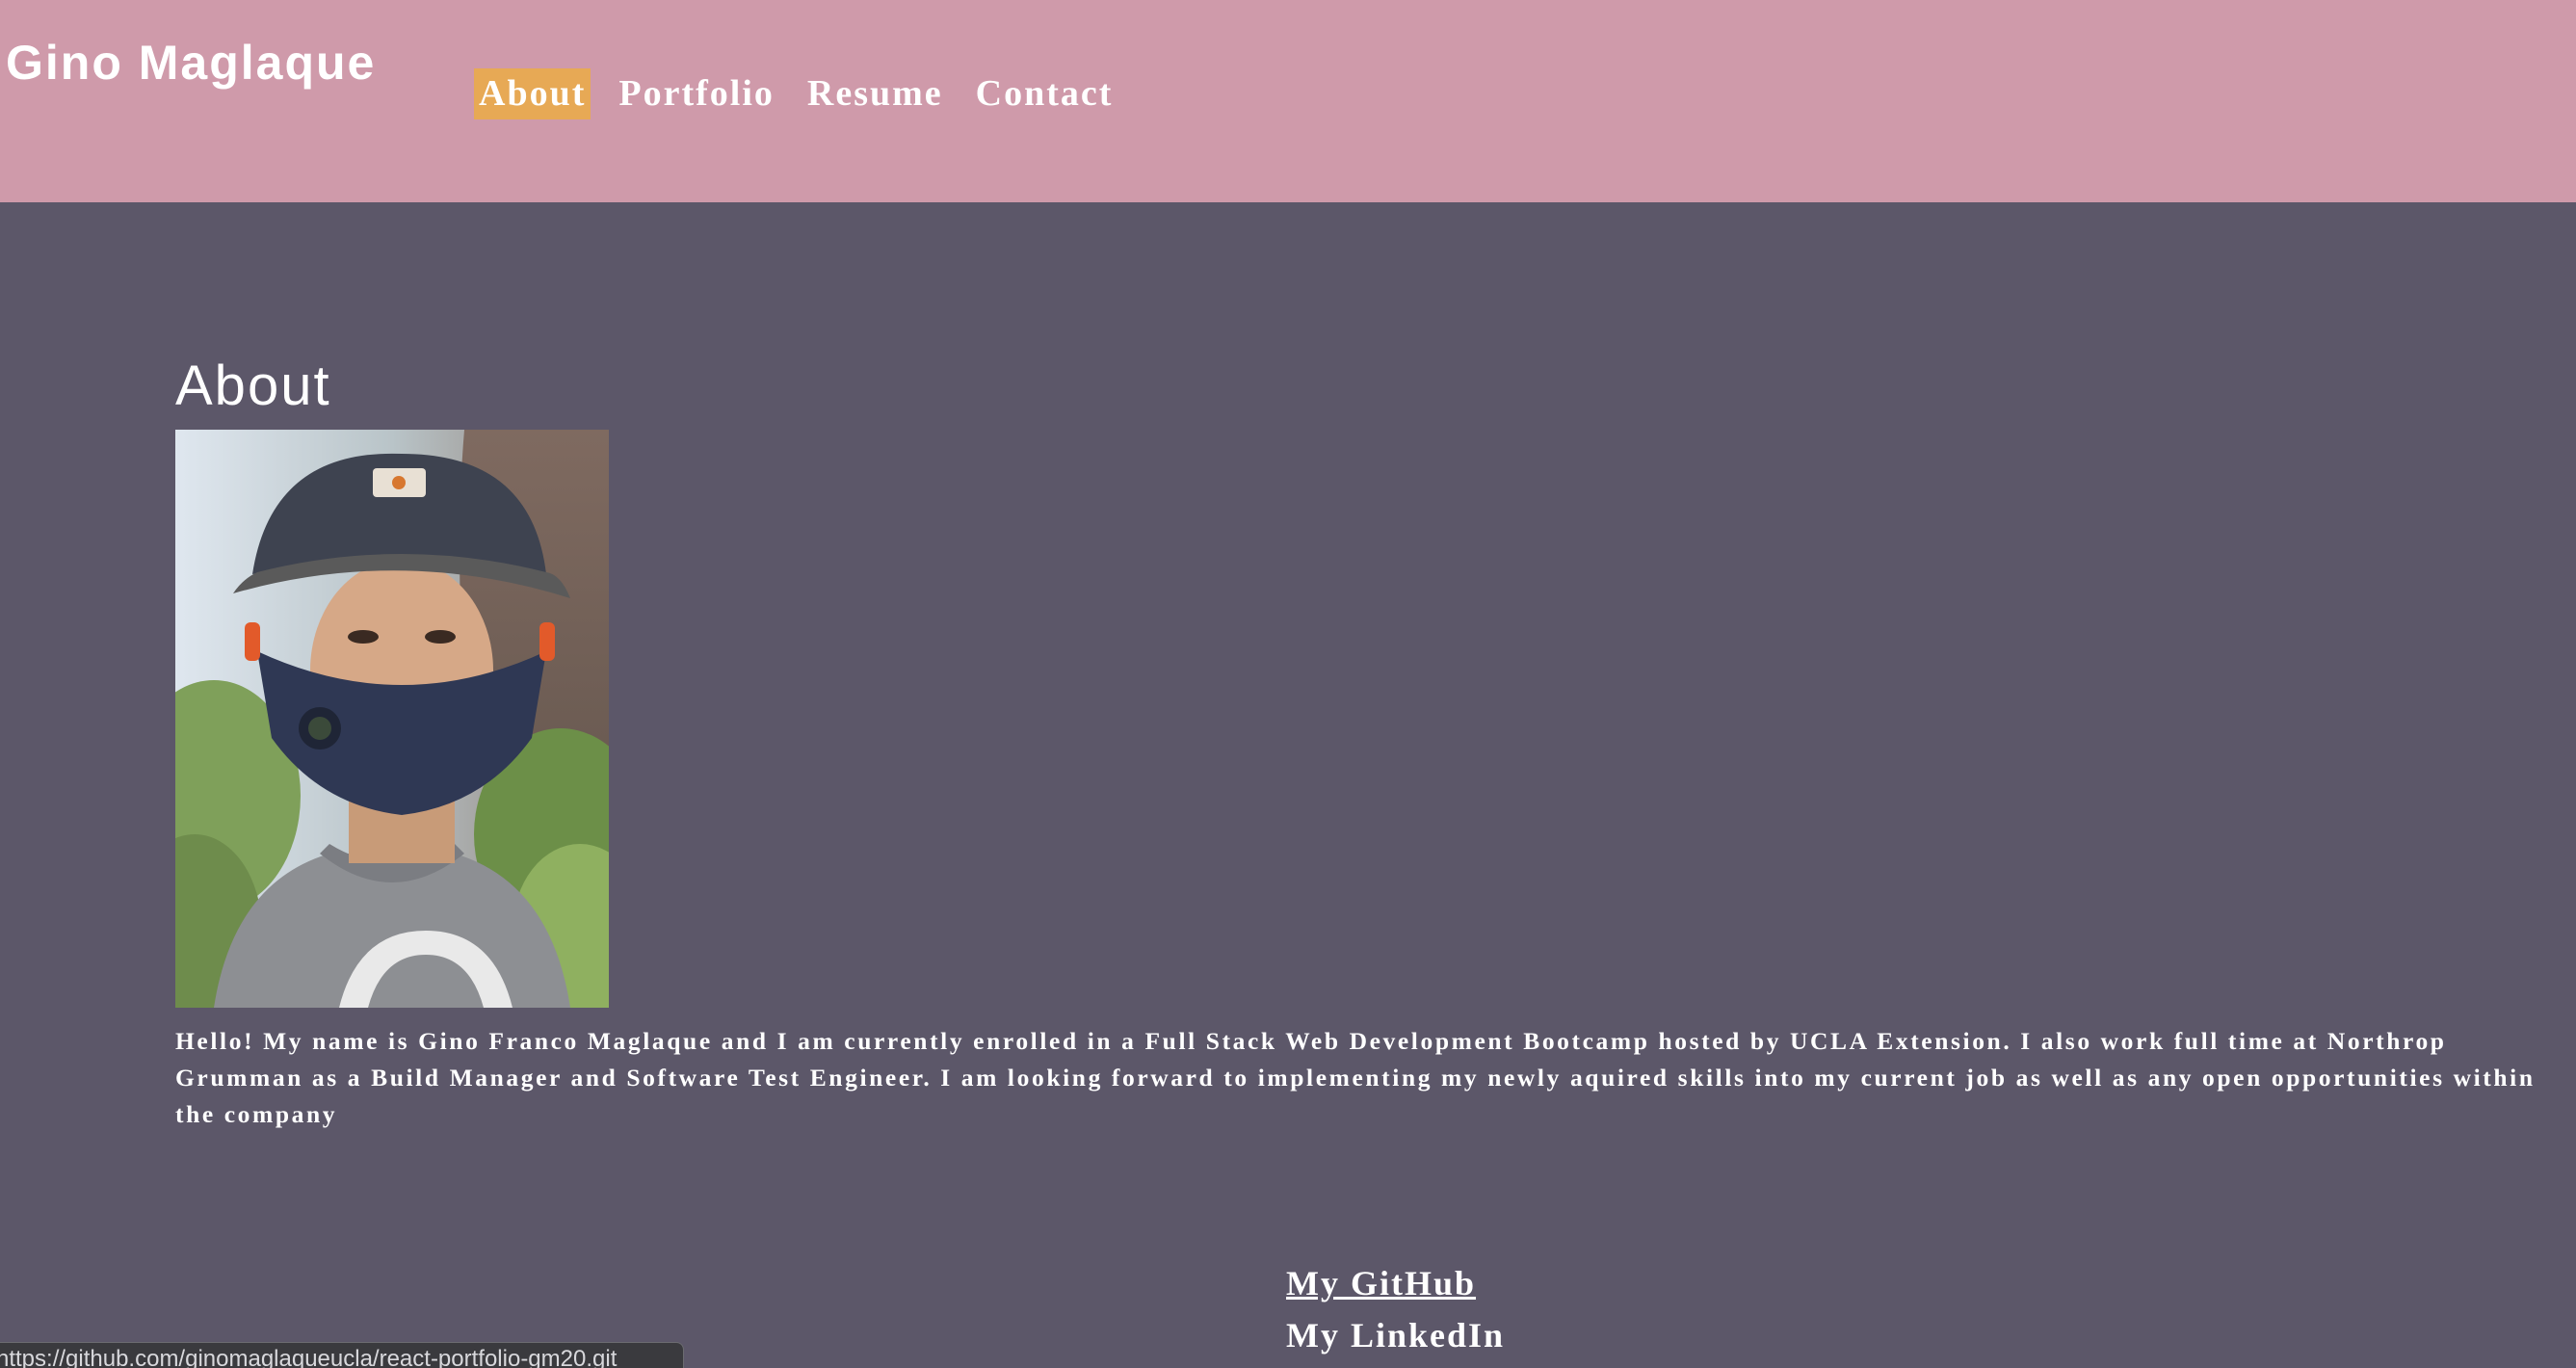 Image resolution: width=2576 pixels, height=1368 pixels. What do you see at coordinates (875, 93) in the screenshot?
I see `nav-item-resume: Resume` at bounding box center [875, 93].